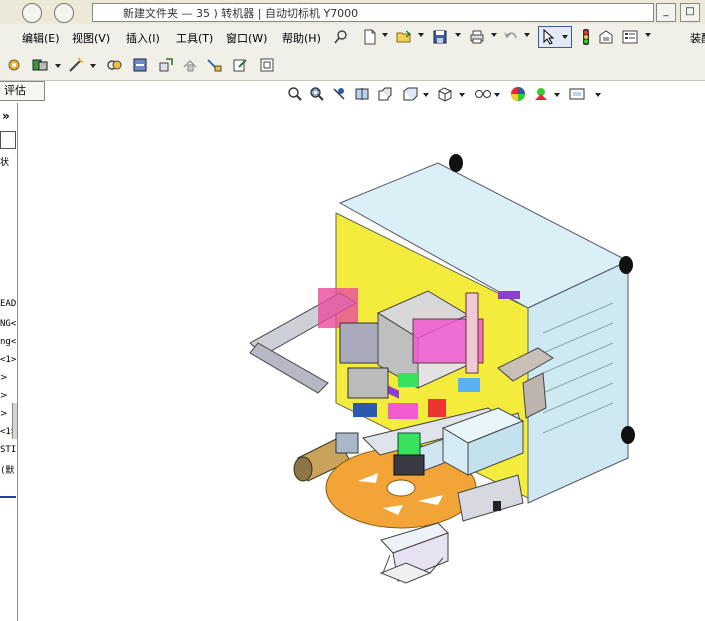  I want to click on cursor-arrow-icon, so click(549, 37).